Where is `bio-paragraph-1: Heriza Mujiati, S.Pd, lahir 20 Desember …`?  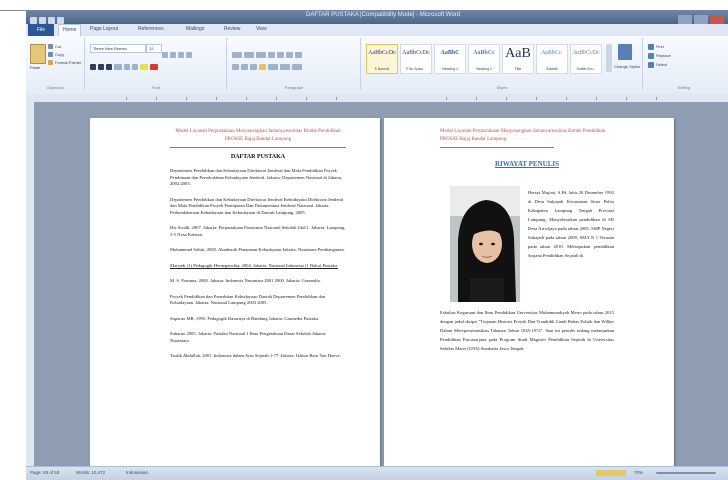 bio-paragraph-1: Heriza Mujiati, S.Pd, lahir 20 Desember … is located at coordinates (571, 224).